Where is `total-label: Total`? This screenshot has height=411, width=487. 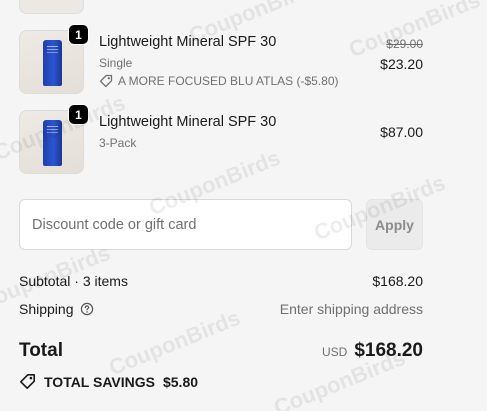
total-label: Total is located at coordinates (41, 350).